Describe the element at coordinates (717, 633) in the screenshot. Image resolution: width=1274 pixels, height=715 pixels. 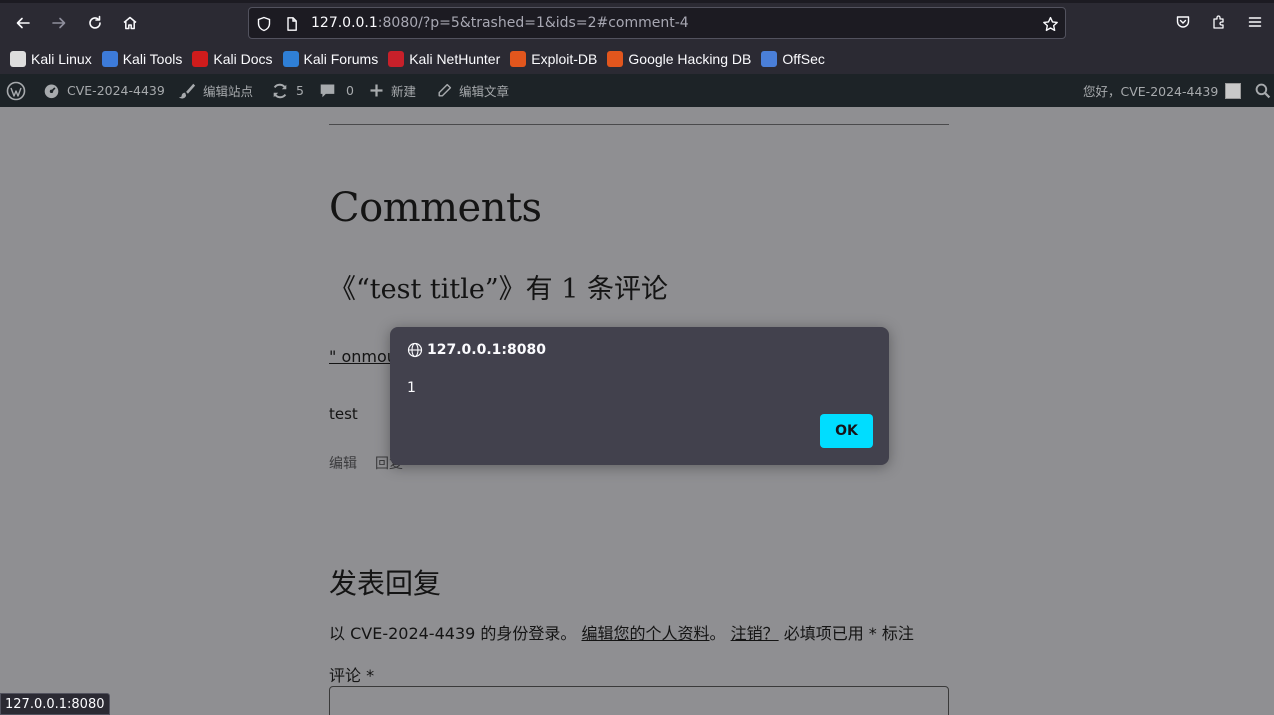
I see `sentence-period: 。` at that location.